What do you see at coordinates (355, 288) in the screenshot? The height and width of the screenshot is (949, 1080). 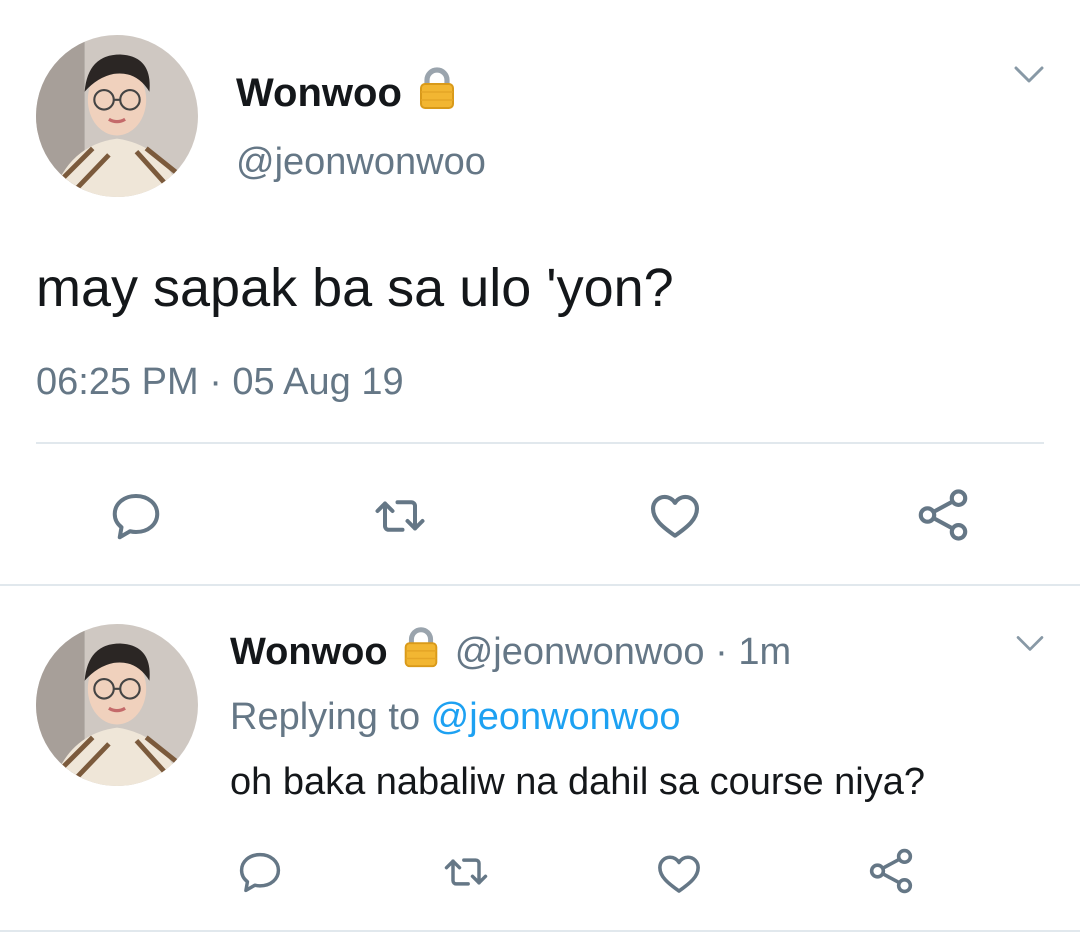 I see `tweet-text: may sapak ba sa ulo 'yon?` at bounding box center [355, 288].